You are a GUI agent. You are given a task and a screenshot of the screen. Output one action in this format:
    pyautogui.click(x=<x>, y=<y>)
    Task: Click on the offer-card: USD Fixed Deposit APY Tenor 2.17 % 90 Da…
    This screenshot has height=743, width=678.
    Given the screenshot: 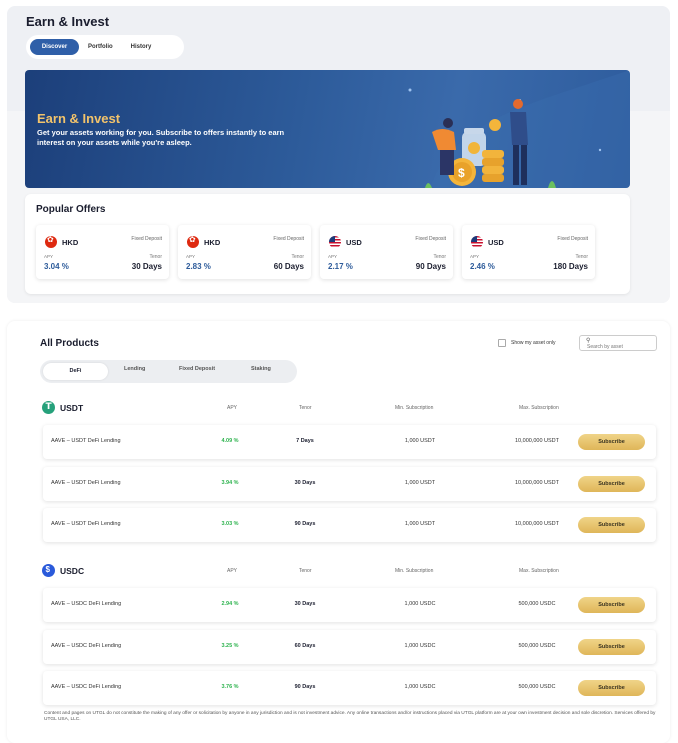 What is the action you would take?
    pyautogui.click(x=386, y=252)
    